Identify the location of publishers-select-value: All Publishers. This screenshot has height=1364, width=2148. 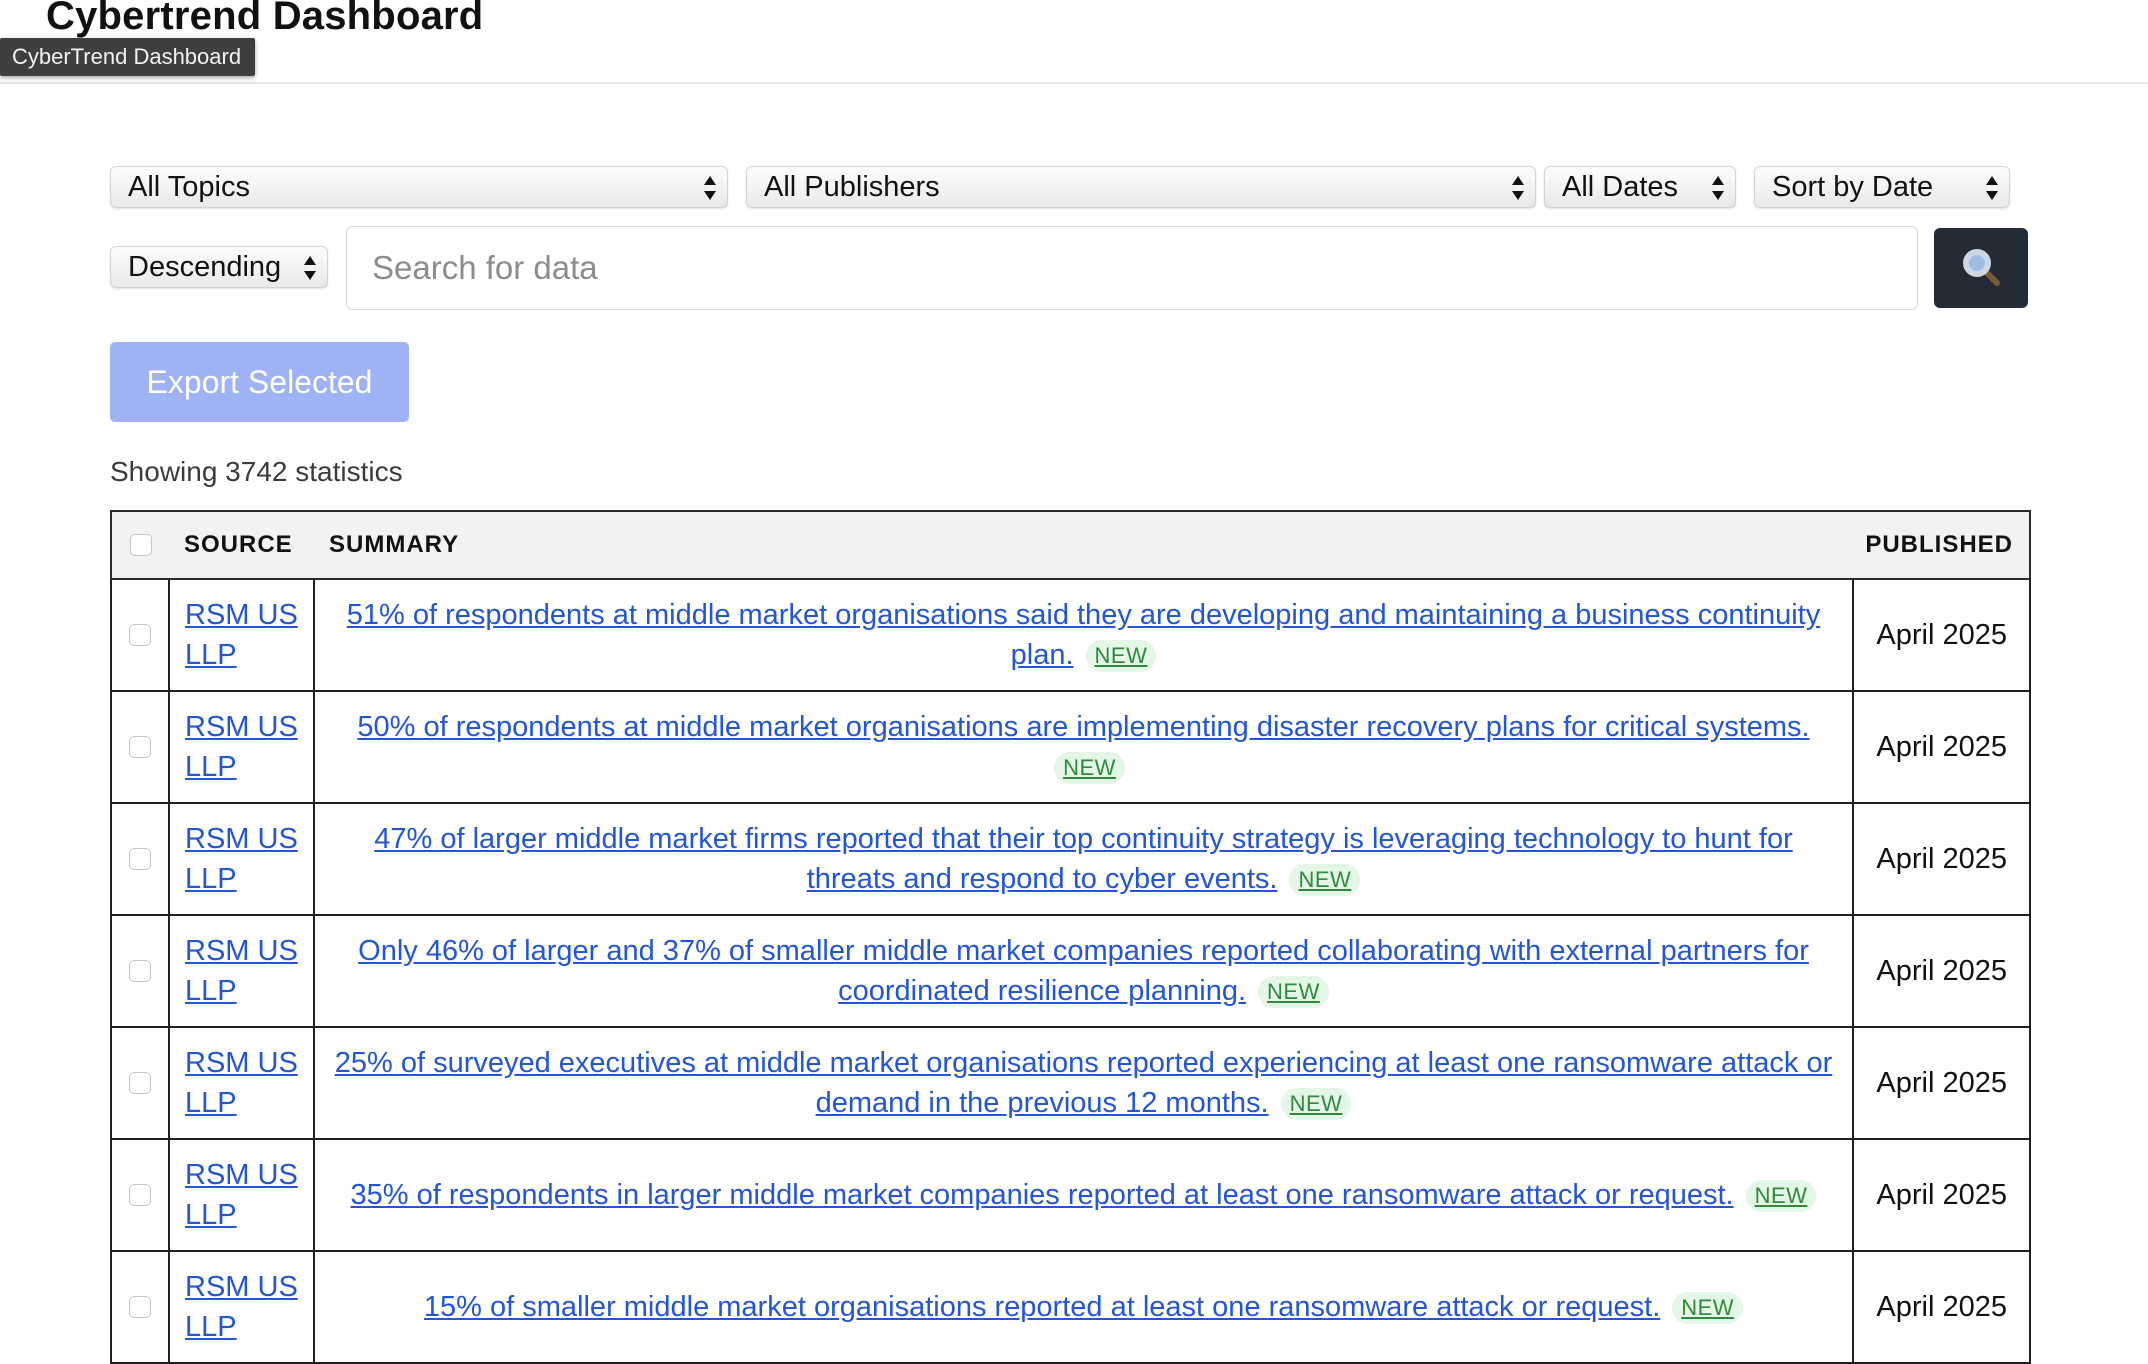
(852, 187).